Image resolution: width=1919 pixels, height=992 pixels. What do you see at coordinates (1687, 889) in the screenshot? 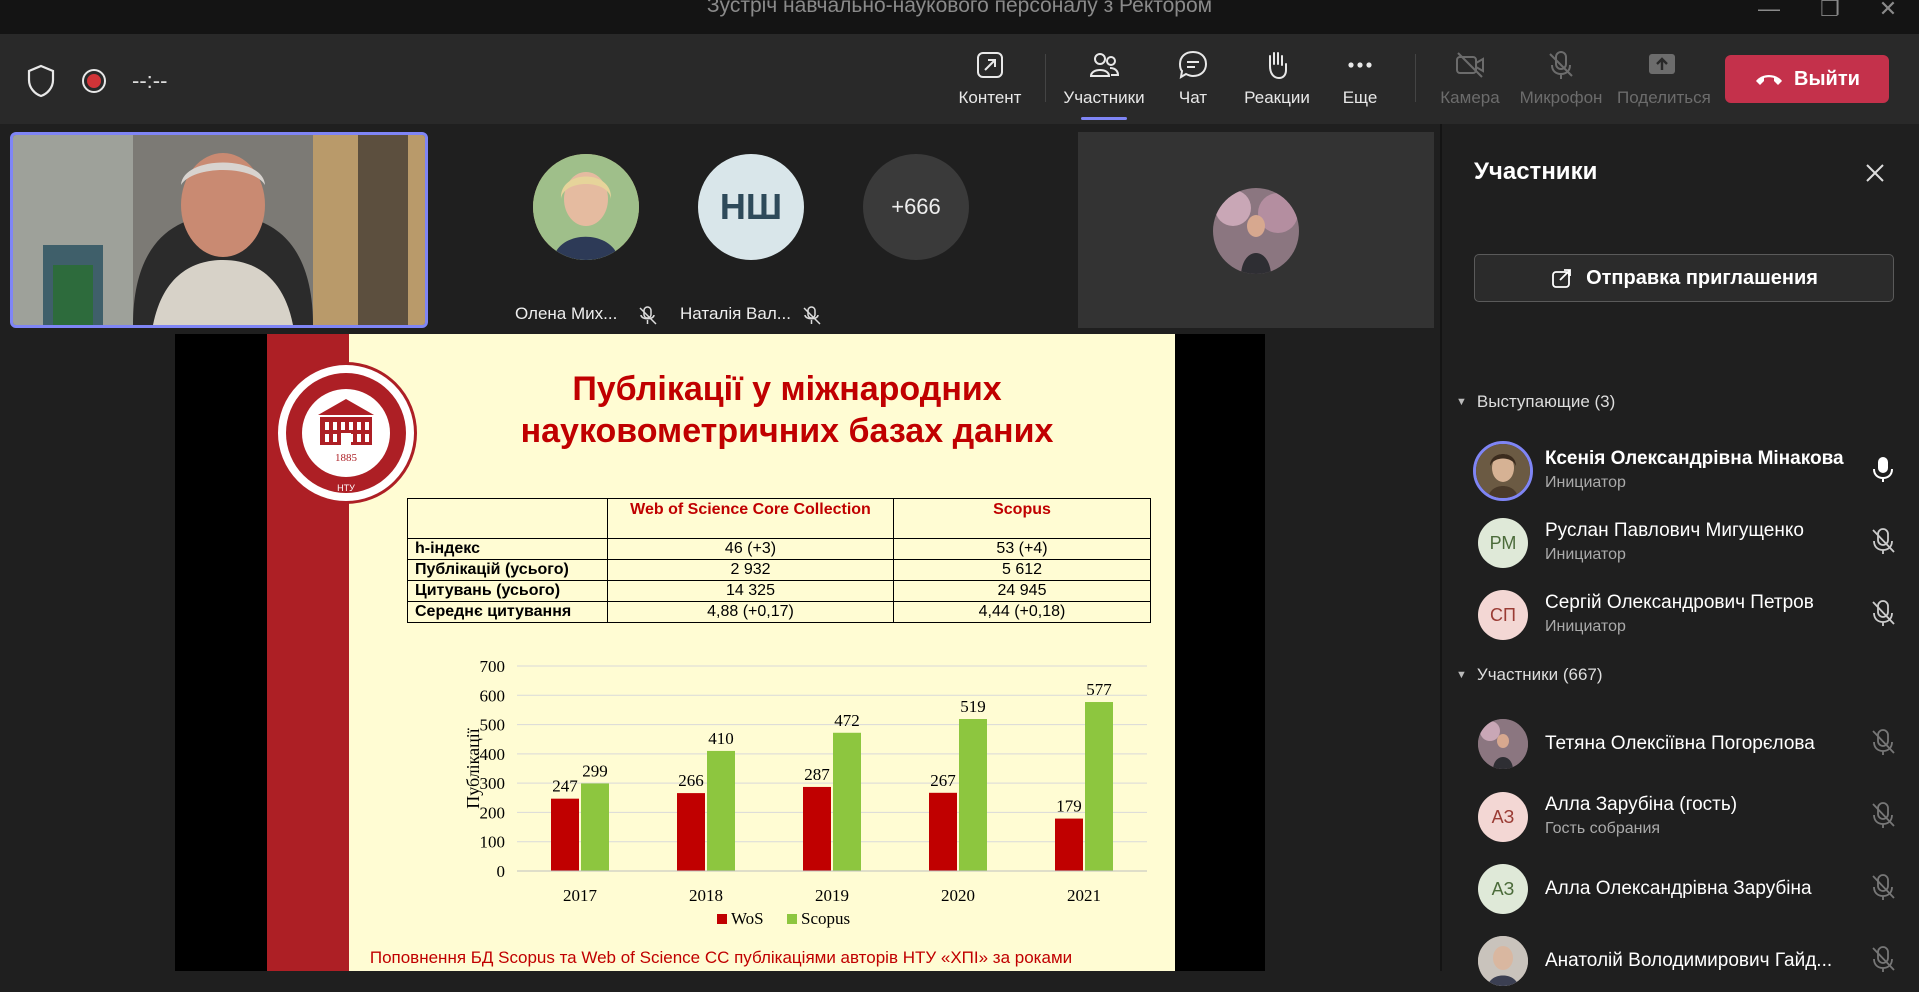
I see `participant-row: АЗ Алла Олександрівна Зарубіна` at bounding box center [1687, 889].